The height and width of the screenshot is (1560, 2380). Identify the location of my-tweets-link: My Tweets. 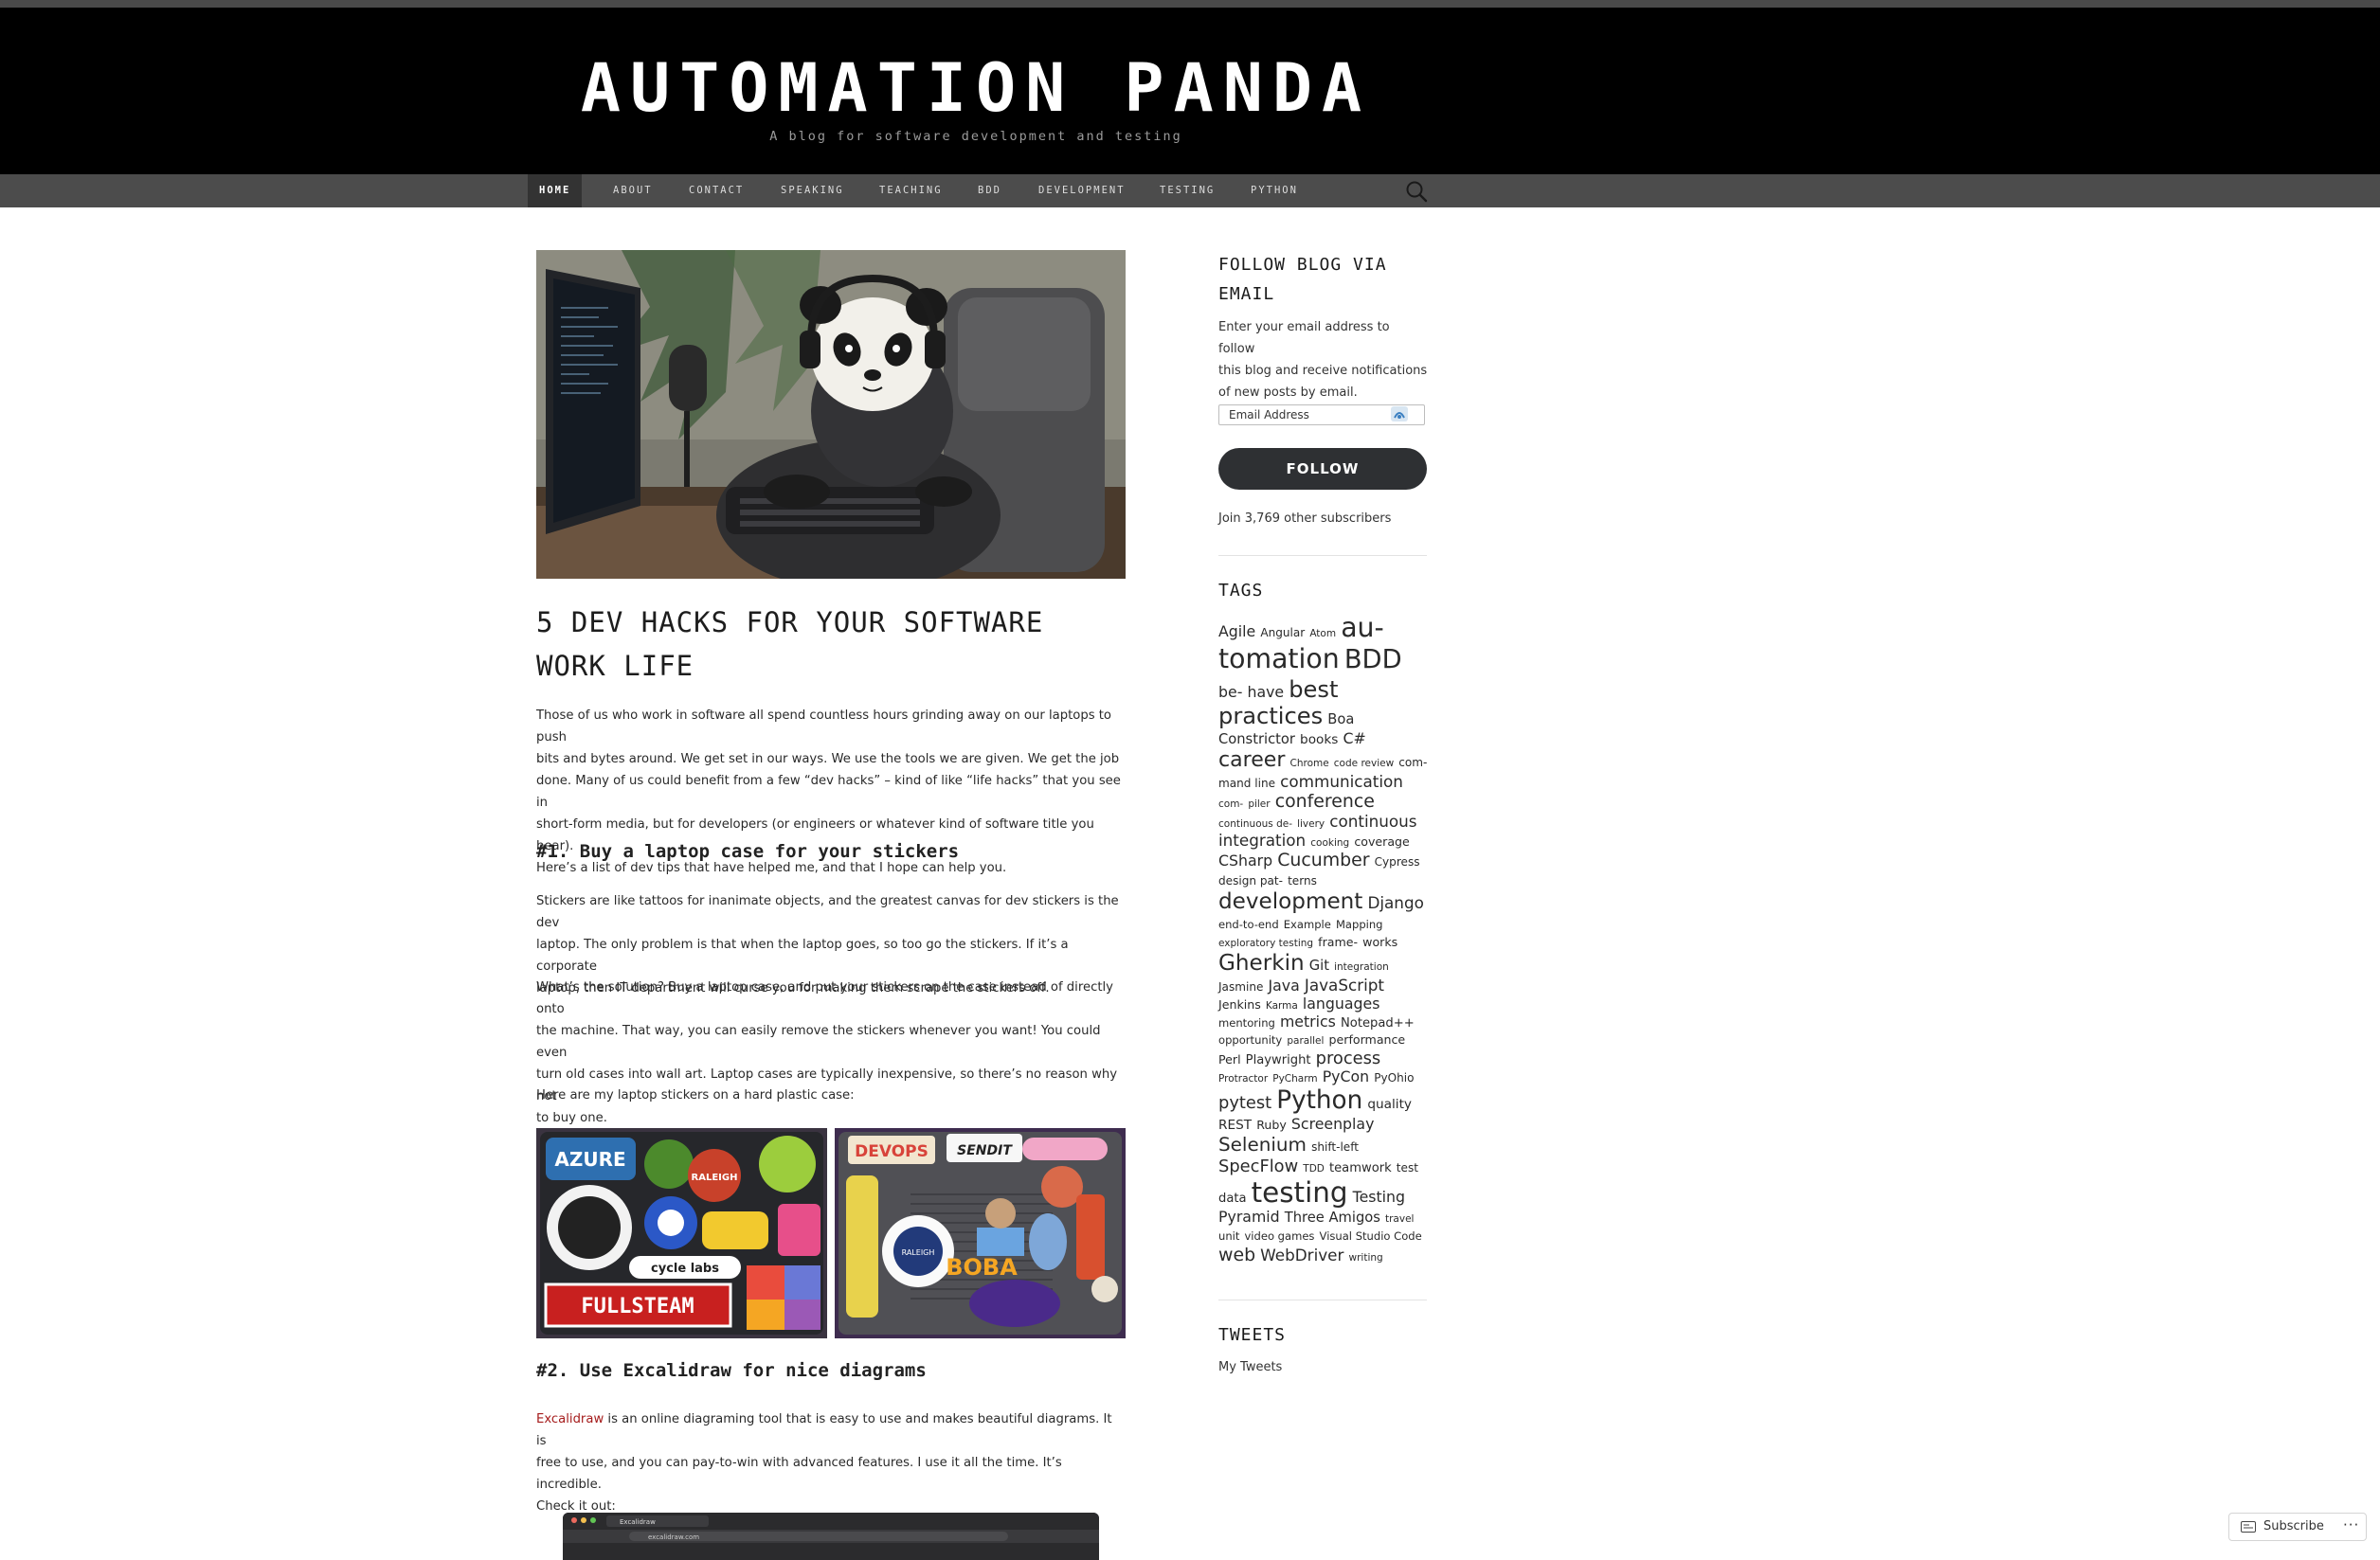
(1250, 1367).